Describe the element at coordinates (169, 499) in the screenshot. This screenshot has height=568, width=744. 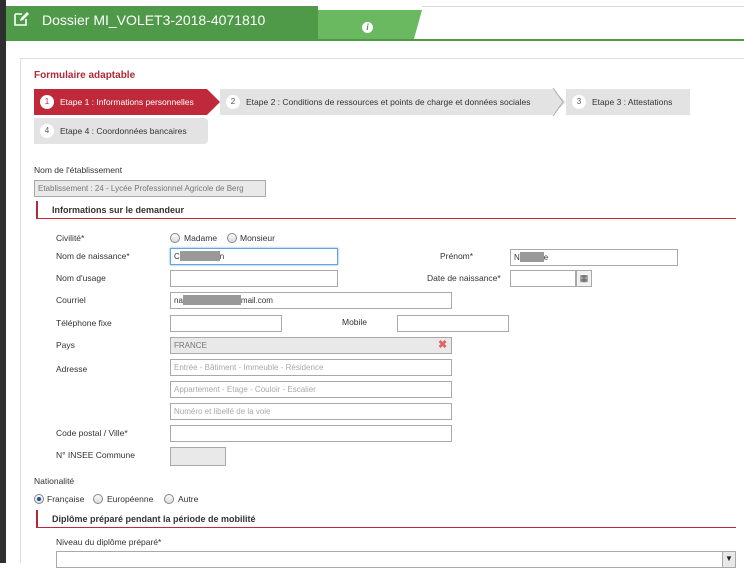
I see `radio-autre` at that location.